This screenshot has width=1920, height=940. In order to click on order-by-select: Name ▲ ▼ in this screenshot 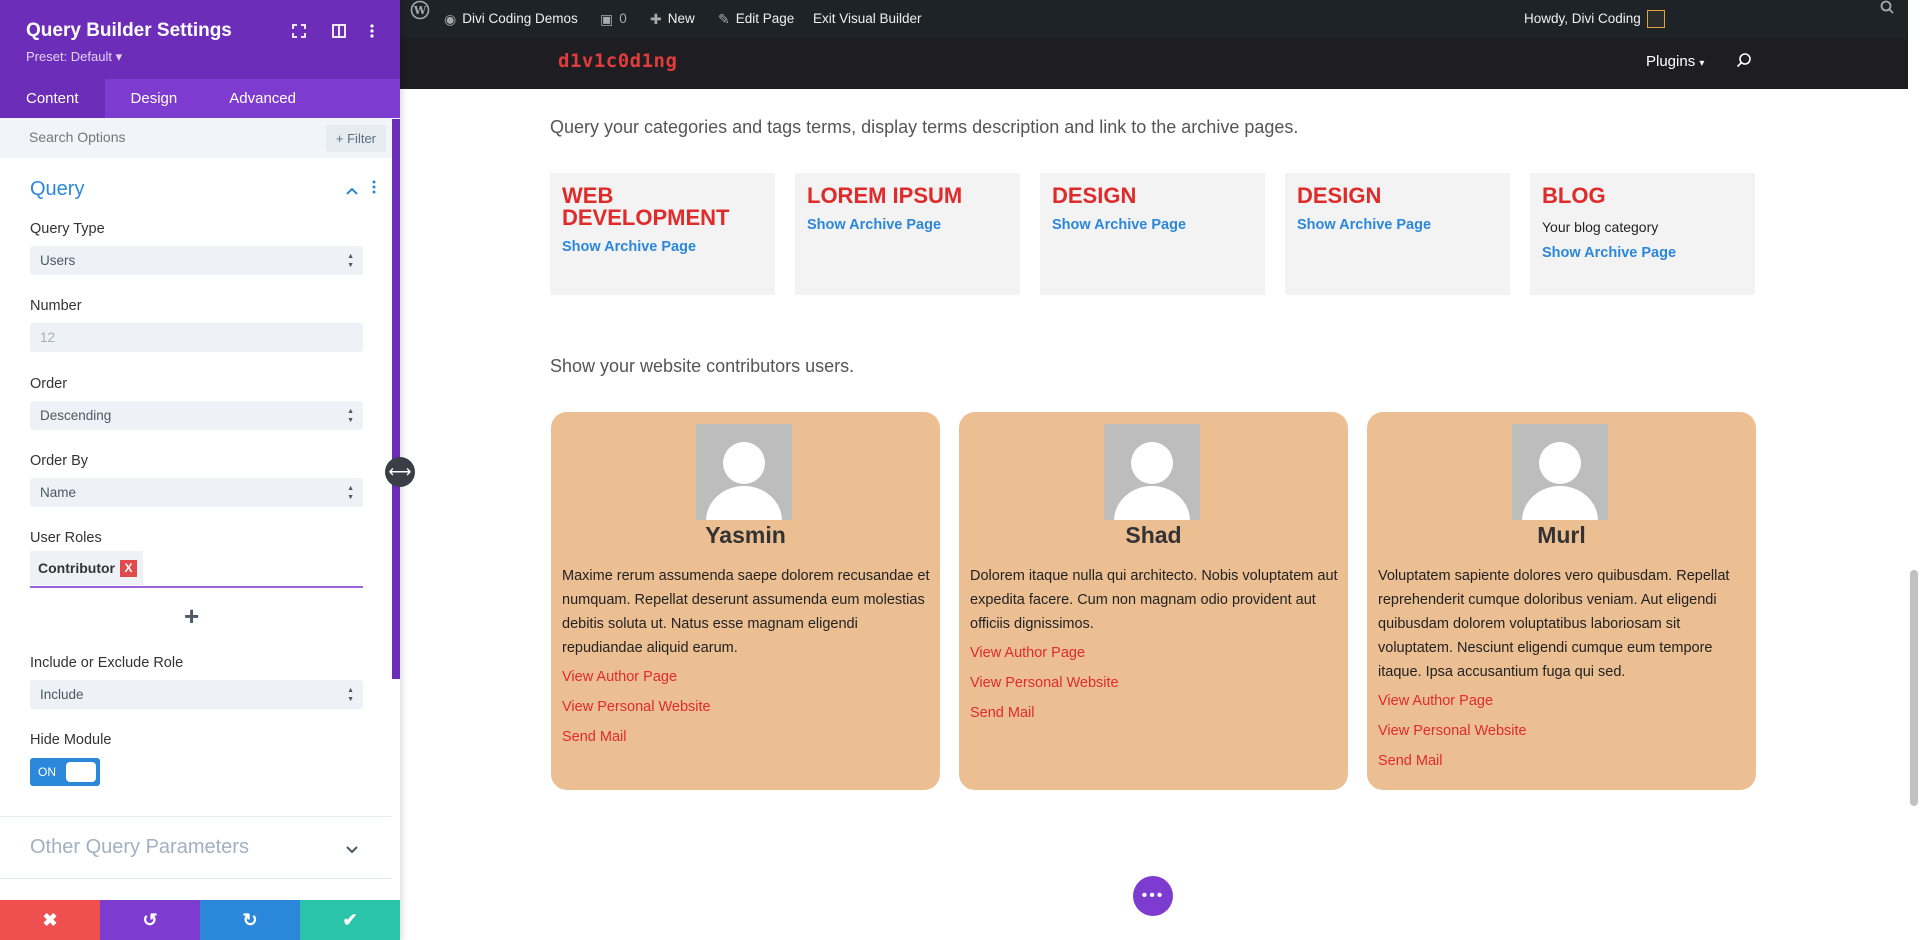, I will do `click(196, 492)`.